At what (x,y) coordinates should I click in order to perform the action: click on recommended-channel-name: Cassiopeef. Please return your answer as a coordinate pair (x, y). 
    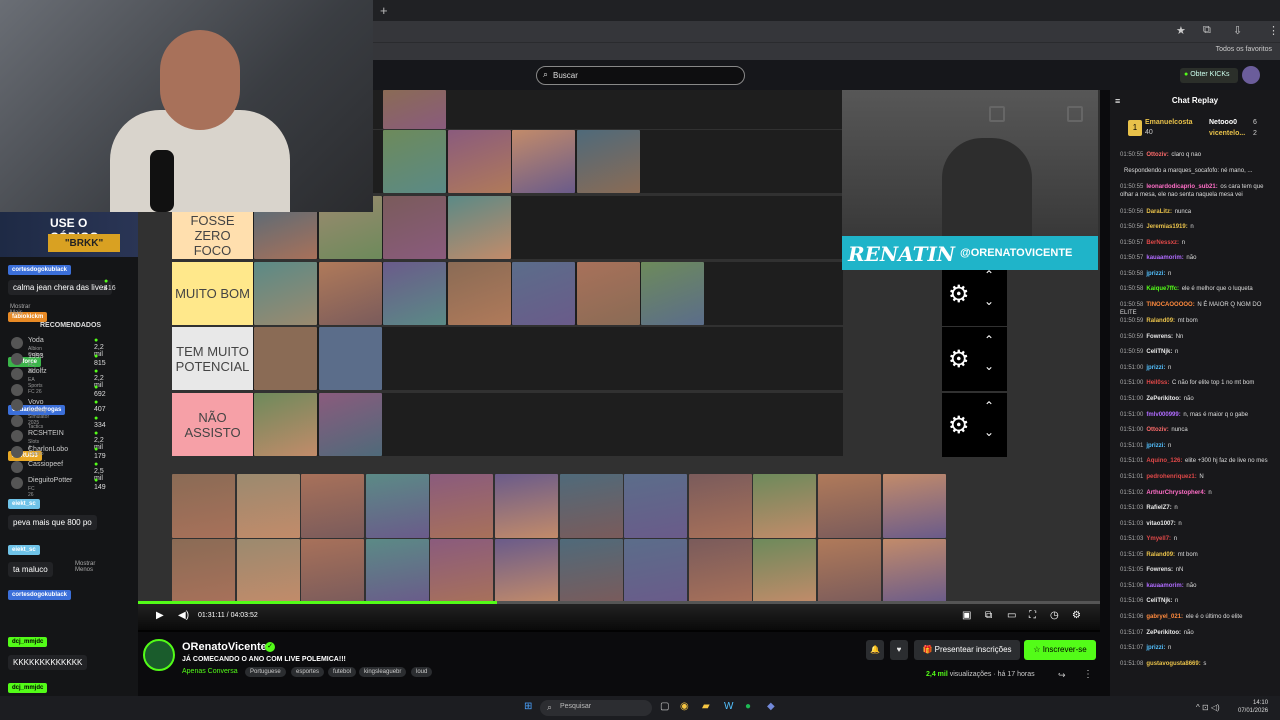
    Looking at the image, I should click on (45, 464).